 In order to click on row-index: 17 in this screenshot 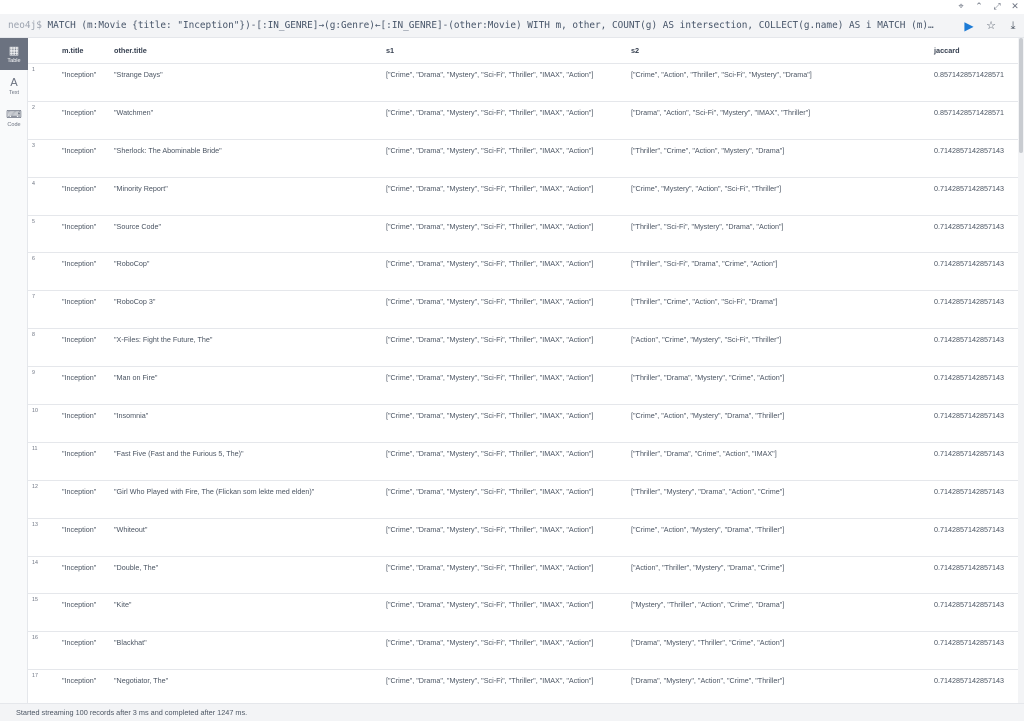, I will do `click(35, 676)`.